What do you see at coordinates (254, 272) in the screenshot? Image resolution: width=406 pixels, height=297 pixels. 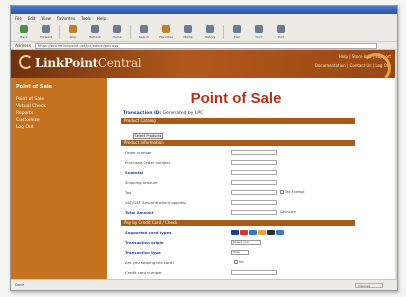 I see `card-number-input` at bounding box center [254, 272].